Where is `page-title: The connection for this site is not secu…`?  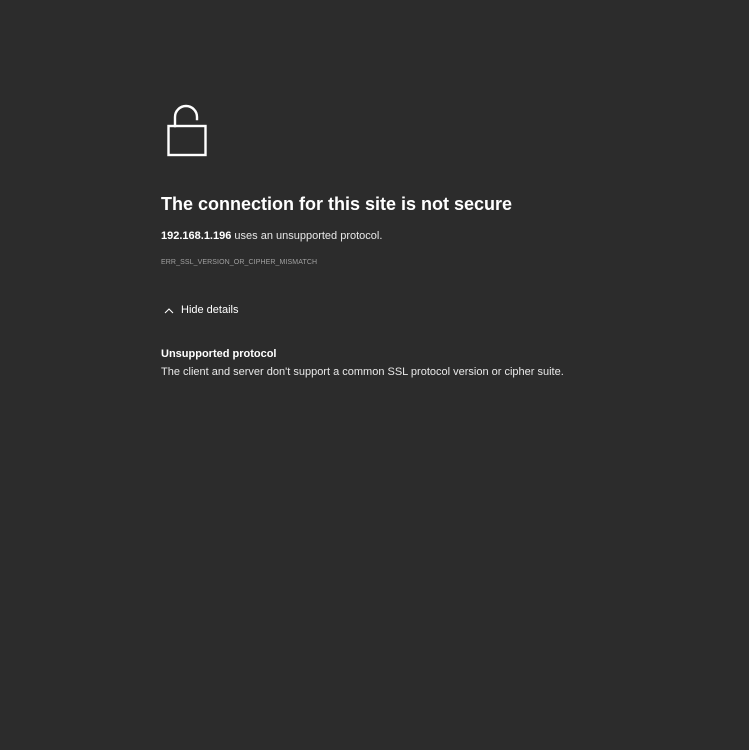 page-title: The connection for this site is not secu… is located at coordinates (337, 204).